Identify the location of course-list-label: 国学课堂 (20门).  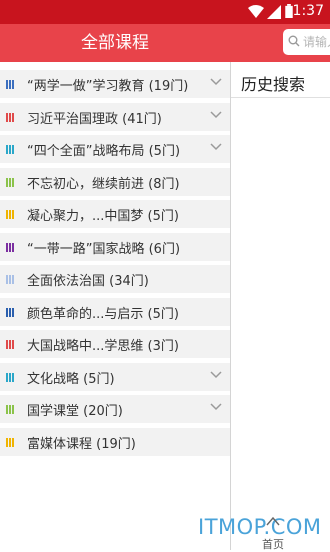
(75, 411).